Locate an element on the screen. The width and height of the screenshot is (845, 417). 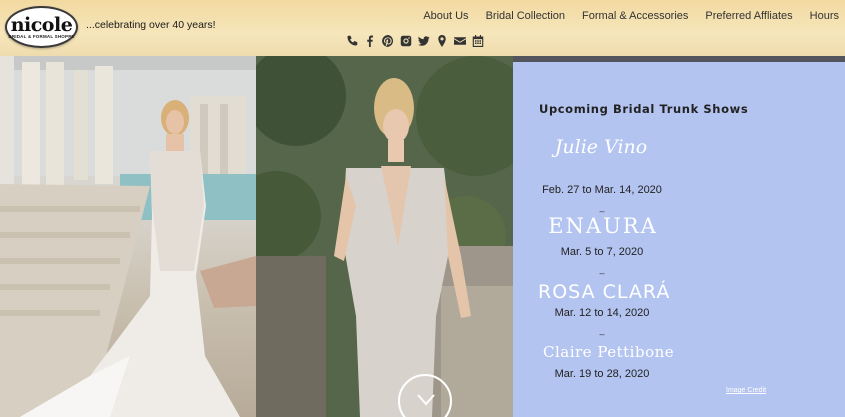
logo-wordmark: nicole is located at coordinates (41, 24).